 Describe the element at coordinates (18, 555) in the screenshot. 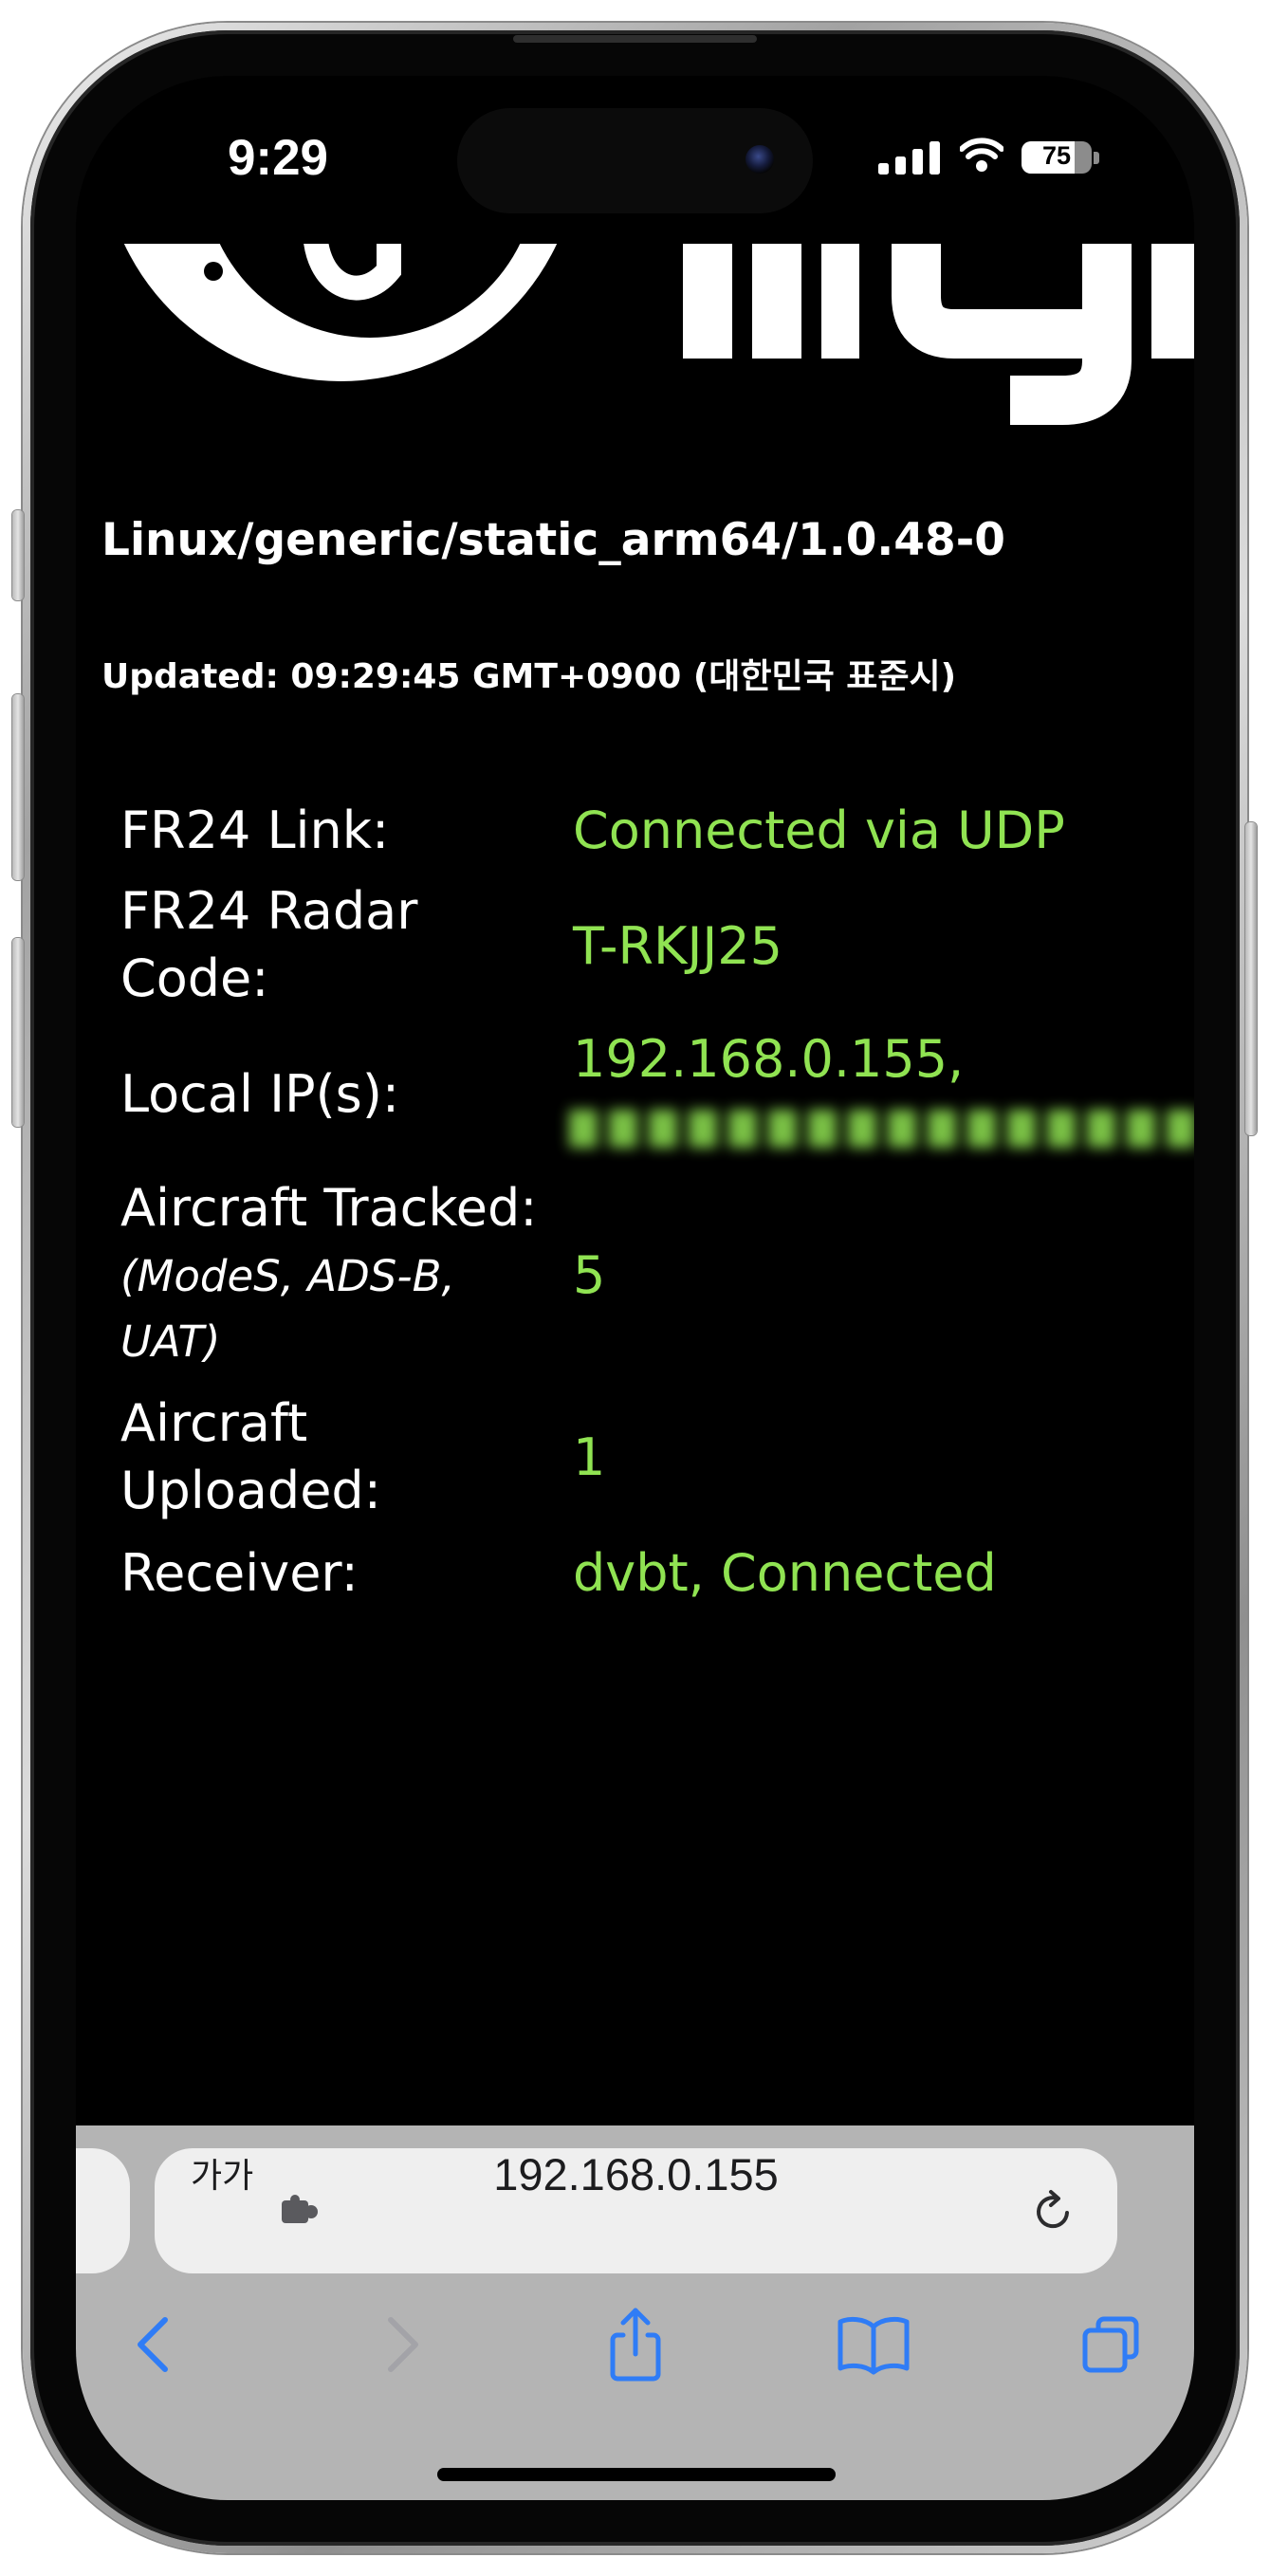

I see `action-button` at that location.